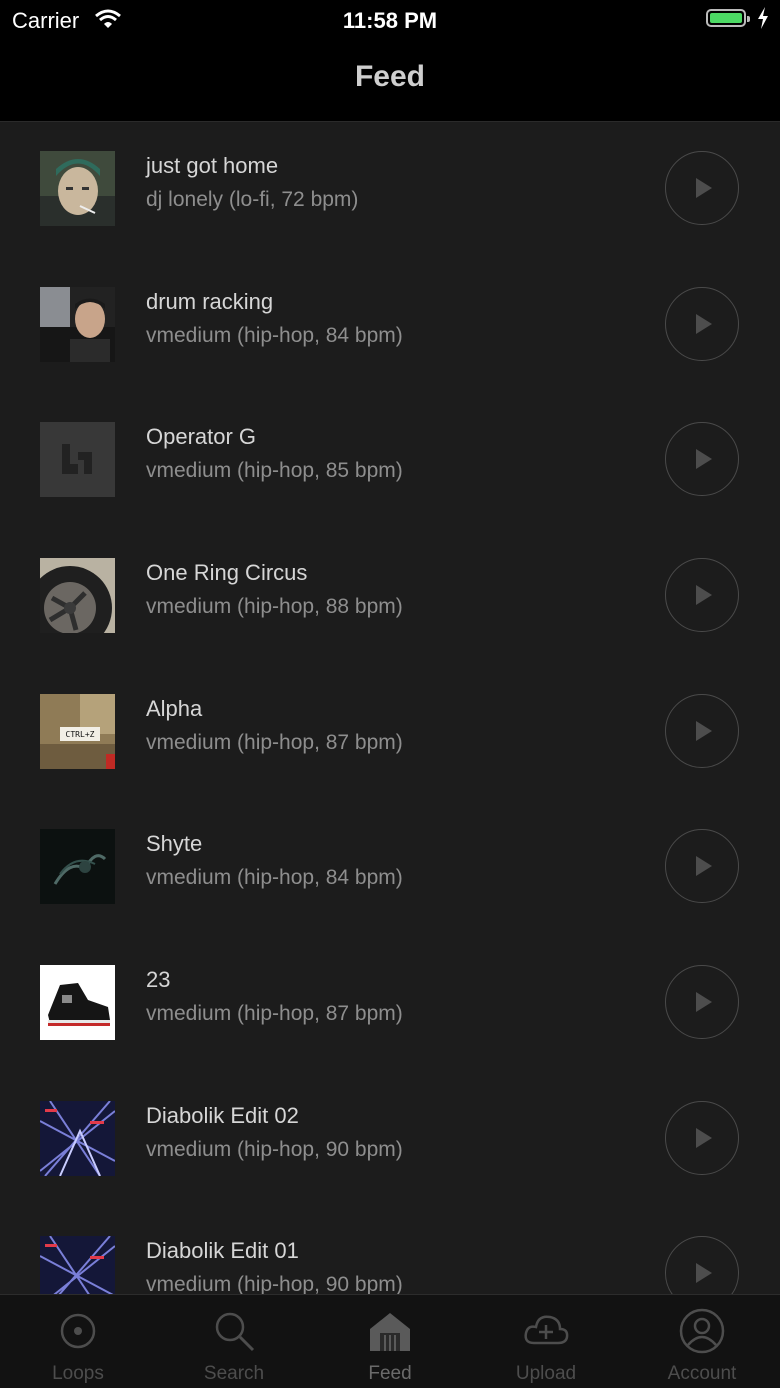  I want to click on track-title: Operator G, so click(201, 436).